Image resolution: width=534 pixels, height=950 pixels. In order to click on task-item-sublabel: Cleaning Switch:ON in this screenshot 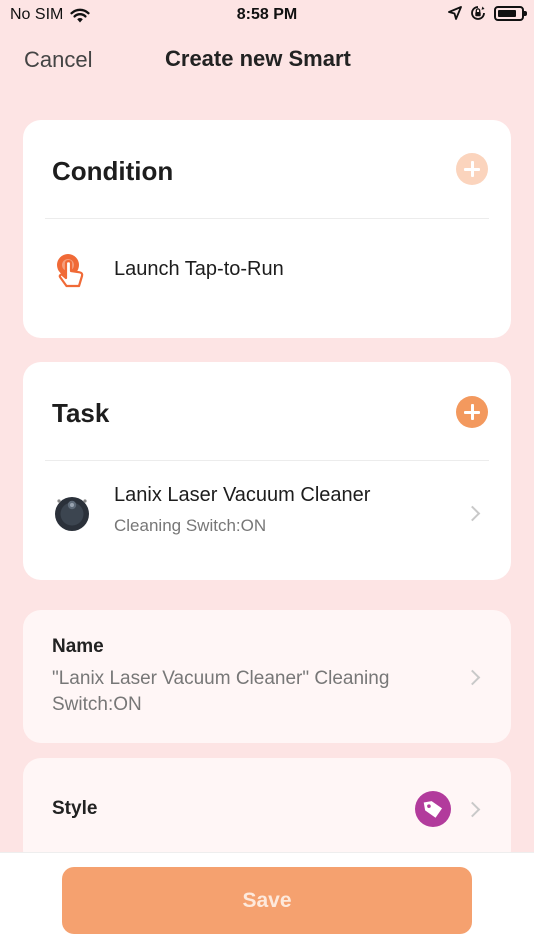, I will do `click(190, 525)`.